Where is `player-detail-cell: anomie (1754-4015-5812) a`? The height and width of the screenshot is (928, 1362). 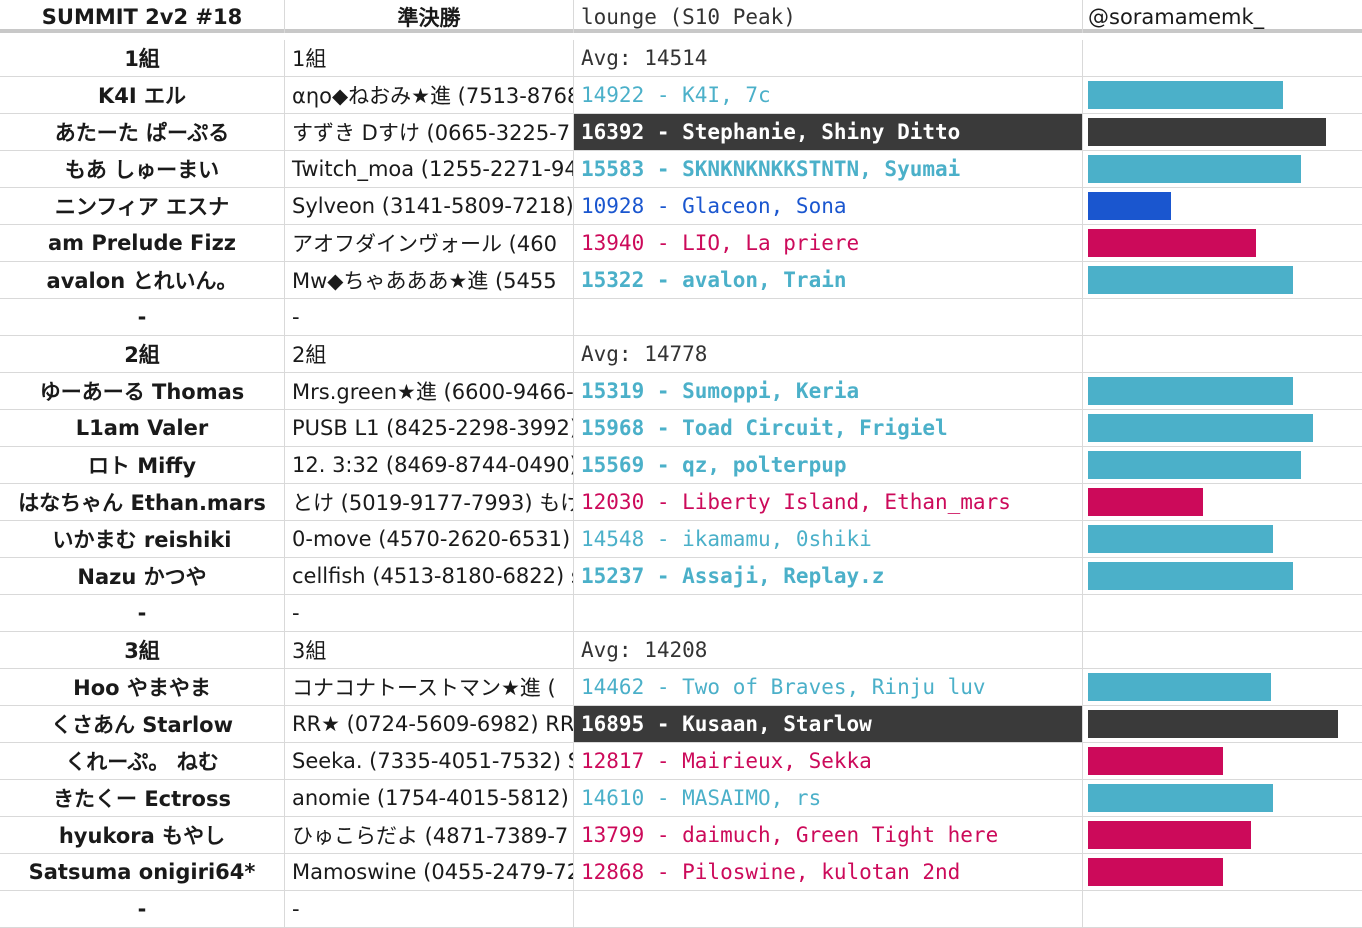
player-detail-cell: anomie (1754-4015-5812) a is located at coordinates (429, 798).